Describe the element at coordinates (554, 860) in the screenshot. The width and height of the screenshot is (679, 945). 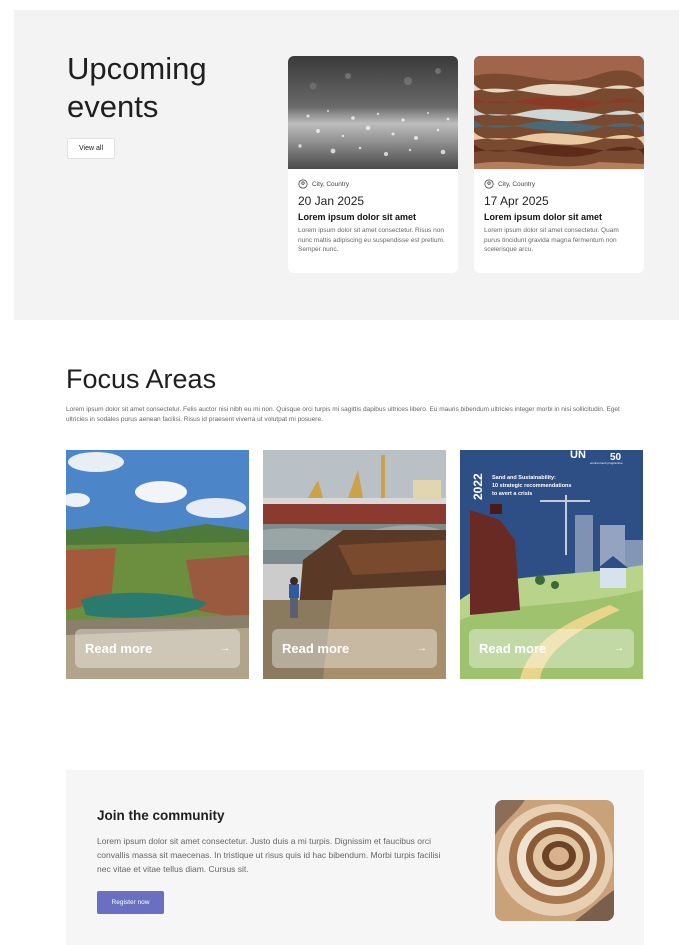
I see `join-image-agate` at that location.